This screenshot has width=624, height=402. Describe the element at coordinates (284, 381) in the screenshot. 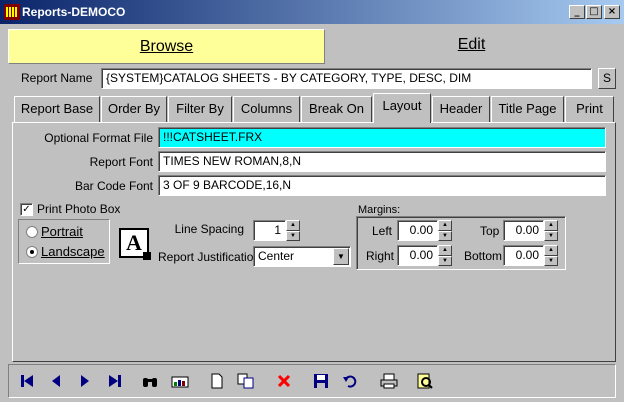

I see `delete-record-icon` at that location.